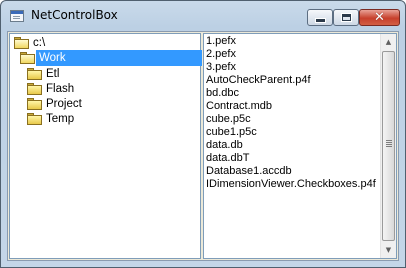 The image size is (406, 268). I want to click on tree-node-label: Project, so click(64, 104).